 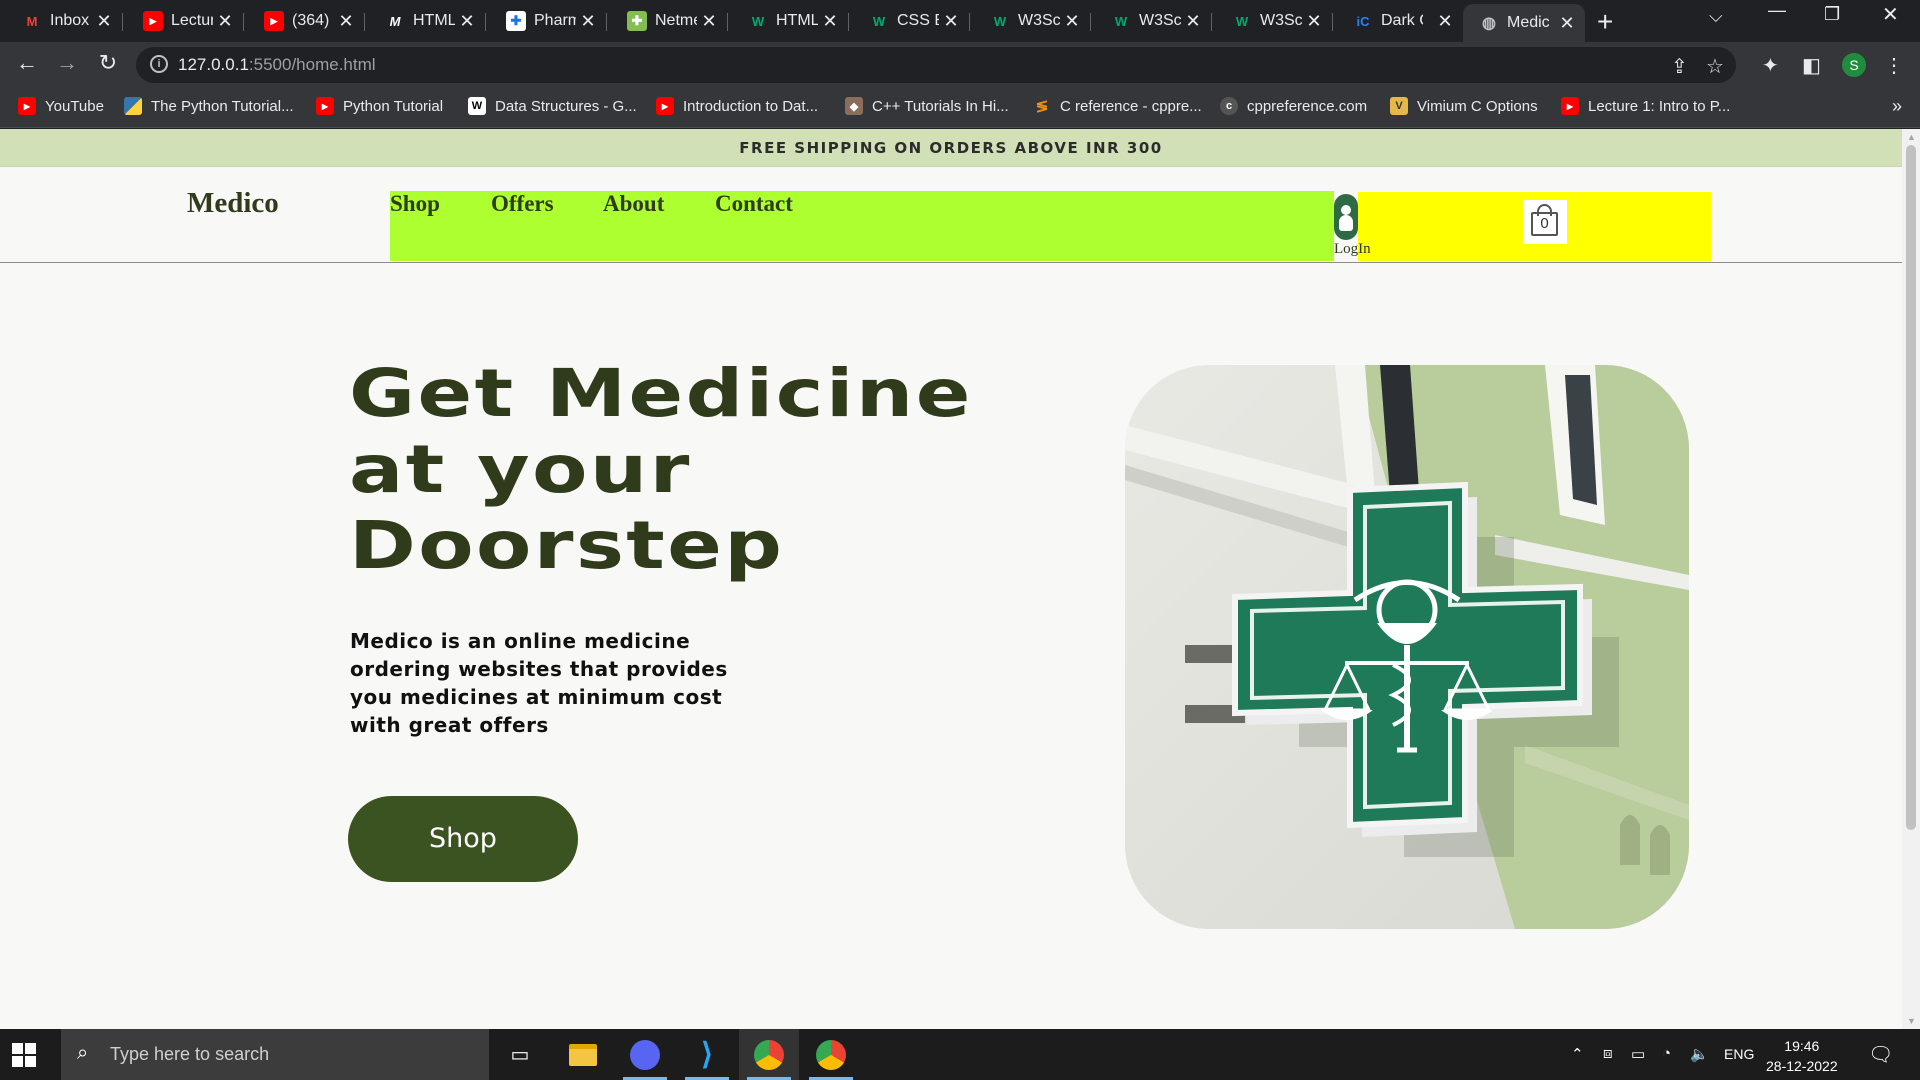 I want to click on reload-icon: ↻, so click(x=108, y=63).